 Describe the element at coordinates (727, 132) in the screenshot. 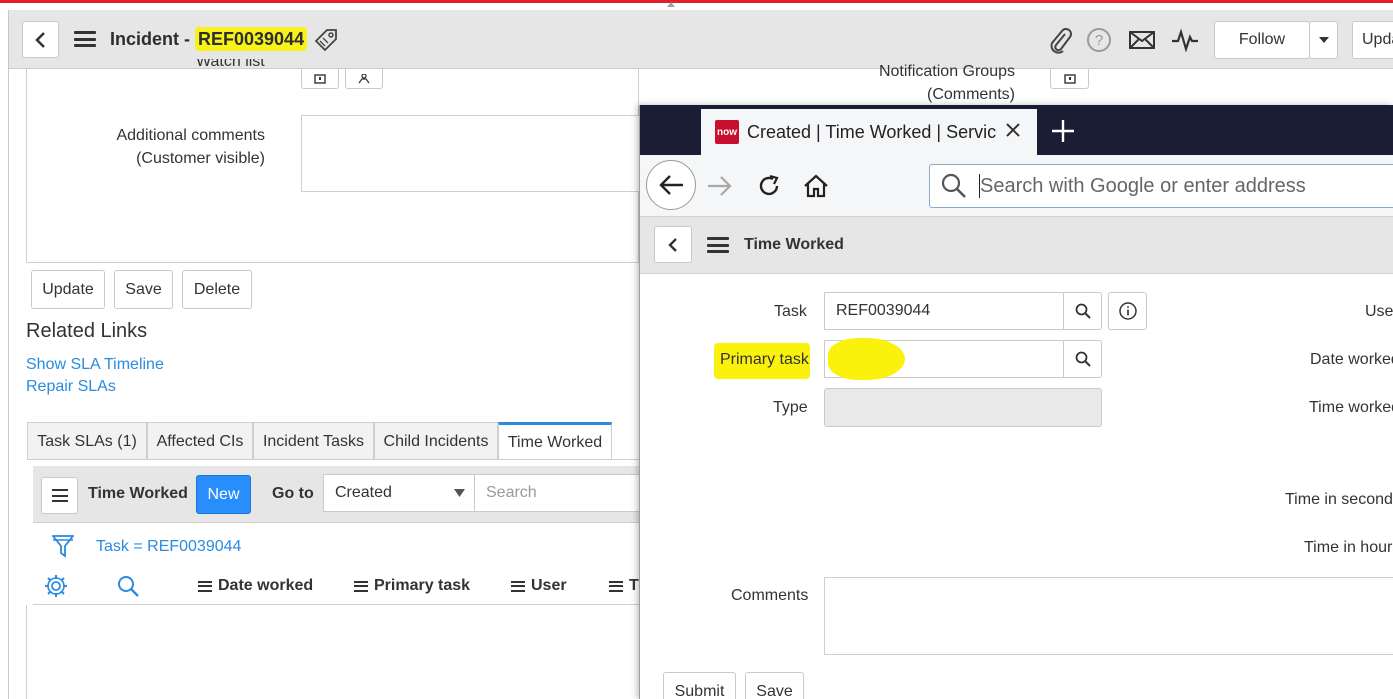

I see `servicenow-favicon: now` at that location.